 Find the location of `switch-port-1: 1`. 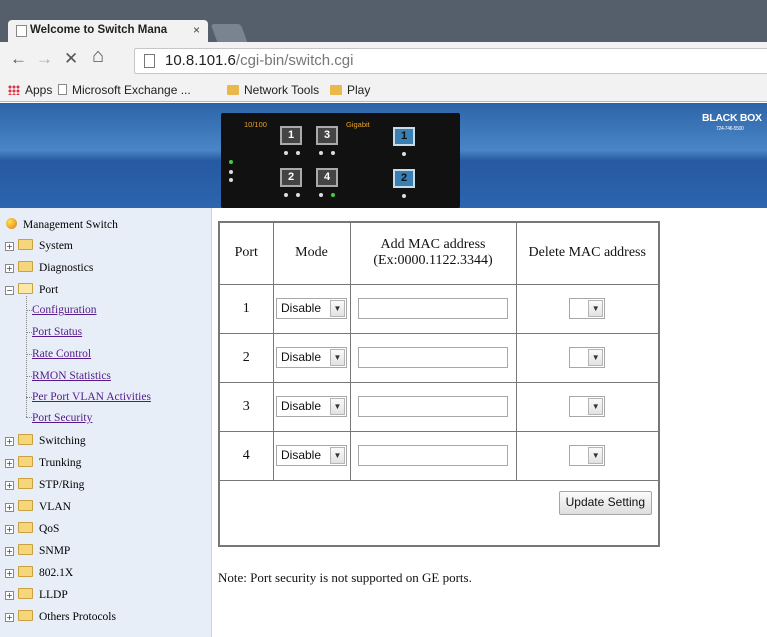

switch-port-1: 1 is located at coordinates (291, 135).